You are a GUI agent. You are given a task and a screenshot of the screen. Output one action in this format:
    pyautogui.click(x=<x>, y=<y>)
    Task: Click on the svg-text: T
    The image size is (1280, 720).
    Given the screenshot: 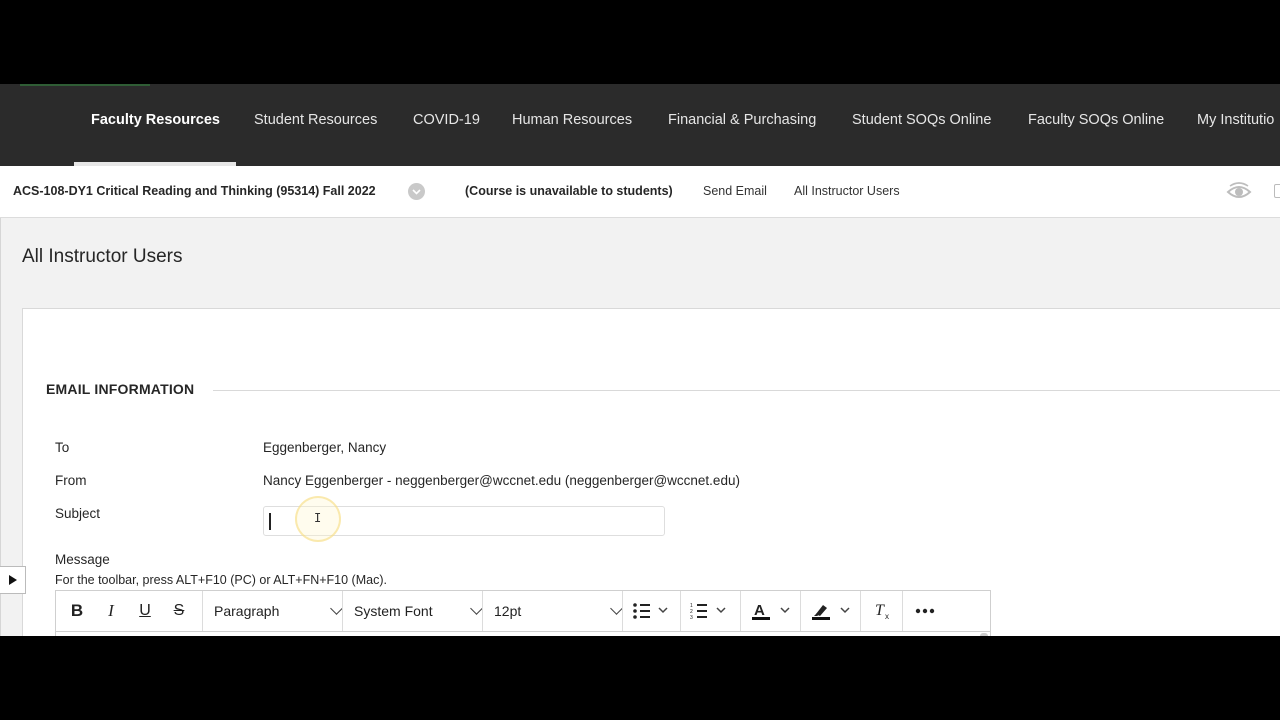 What is the action you would take?
    pyautogui.click(x=880, y=610)
    